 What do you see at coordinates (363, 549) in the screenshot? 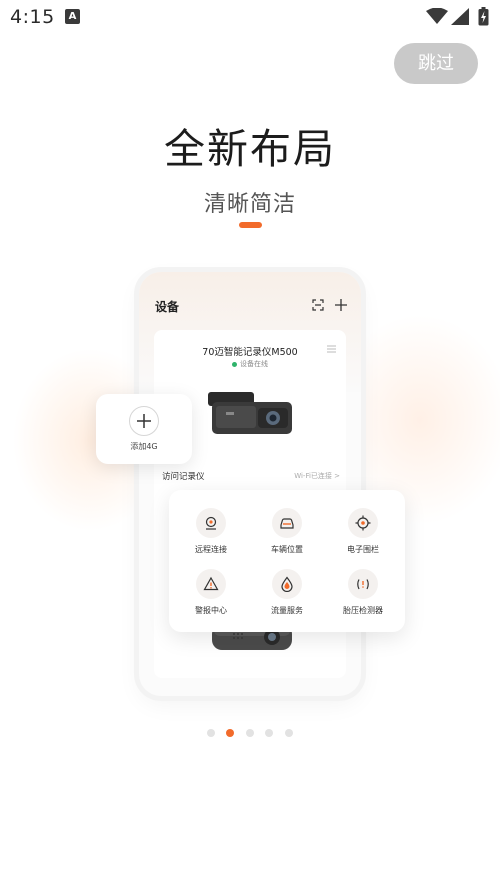
I see `func-geofence-label: 电子围栏` at bounding box center [363, 549].